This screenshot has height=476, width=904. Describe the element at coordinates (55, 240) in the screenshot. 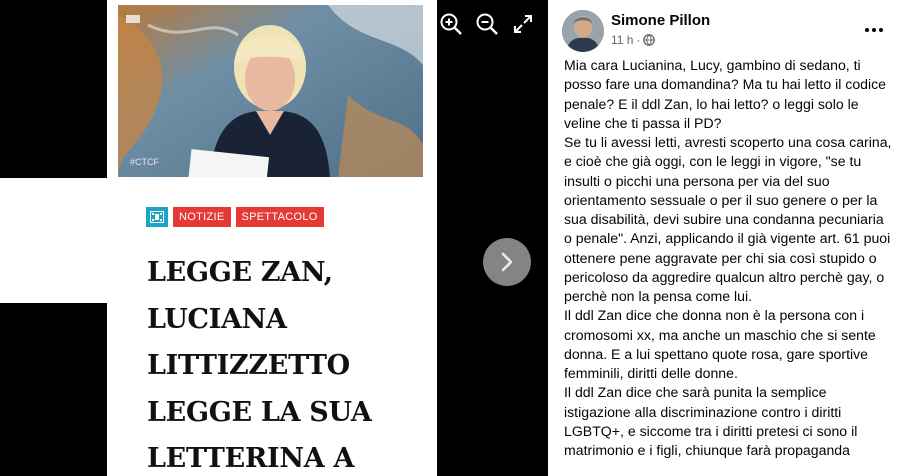

I see `previous-image-strip` at that location.